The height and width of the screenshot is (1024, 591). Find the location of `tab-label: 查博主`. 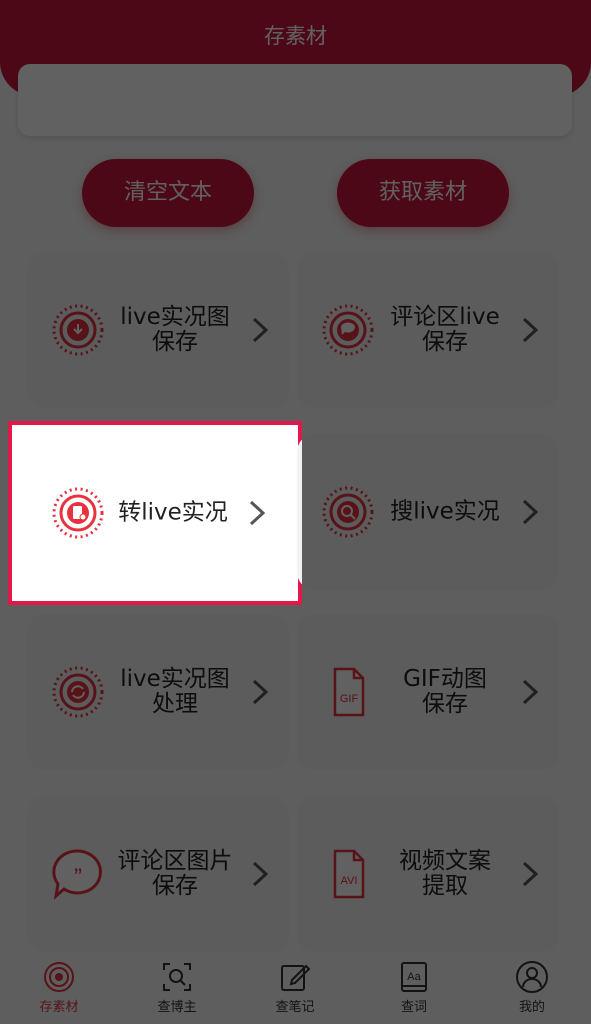

tab-label: 查博主 is located at coordinates (177, 1007).